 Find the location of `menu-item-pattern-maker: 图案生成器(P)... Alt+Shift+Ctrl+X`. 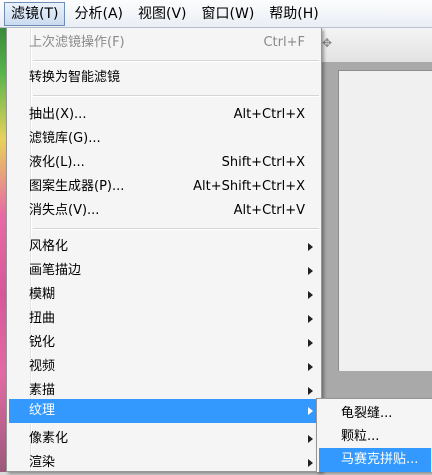

menu-item-pattern-maker: 图案生成器(P)... Alt+Shift+Ctrl+X is located at coordinates (164, 187).